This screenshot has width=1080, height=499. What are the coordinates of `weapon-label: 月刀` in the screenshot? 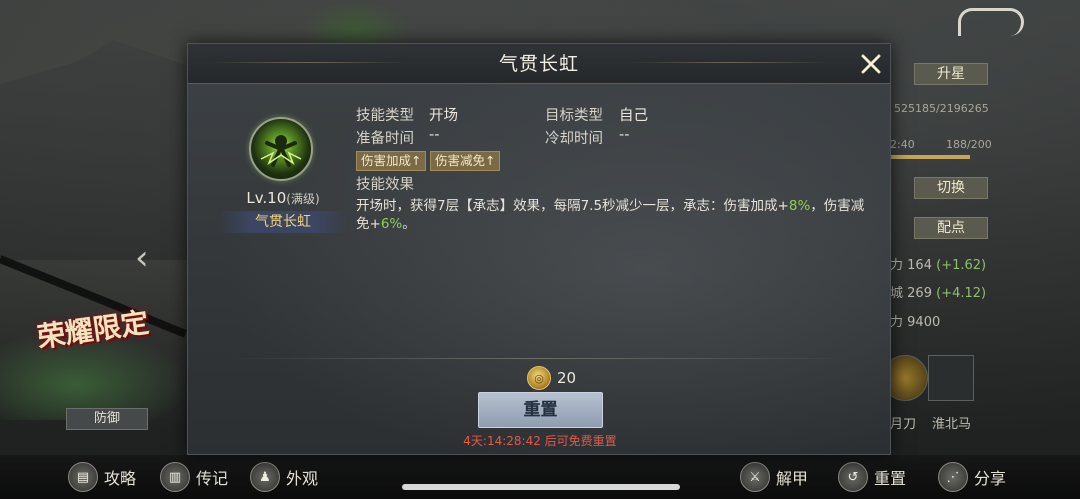 It's located at (903, 424).